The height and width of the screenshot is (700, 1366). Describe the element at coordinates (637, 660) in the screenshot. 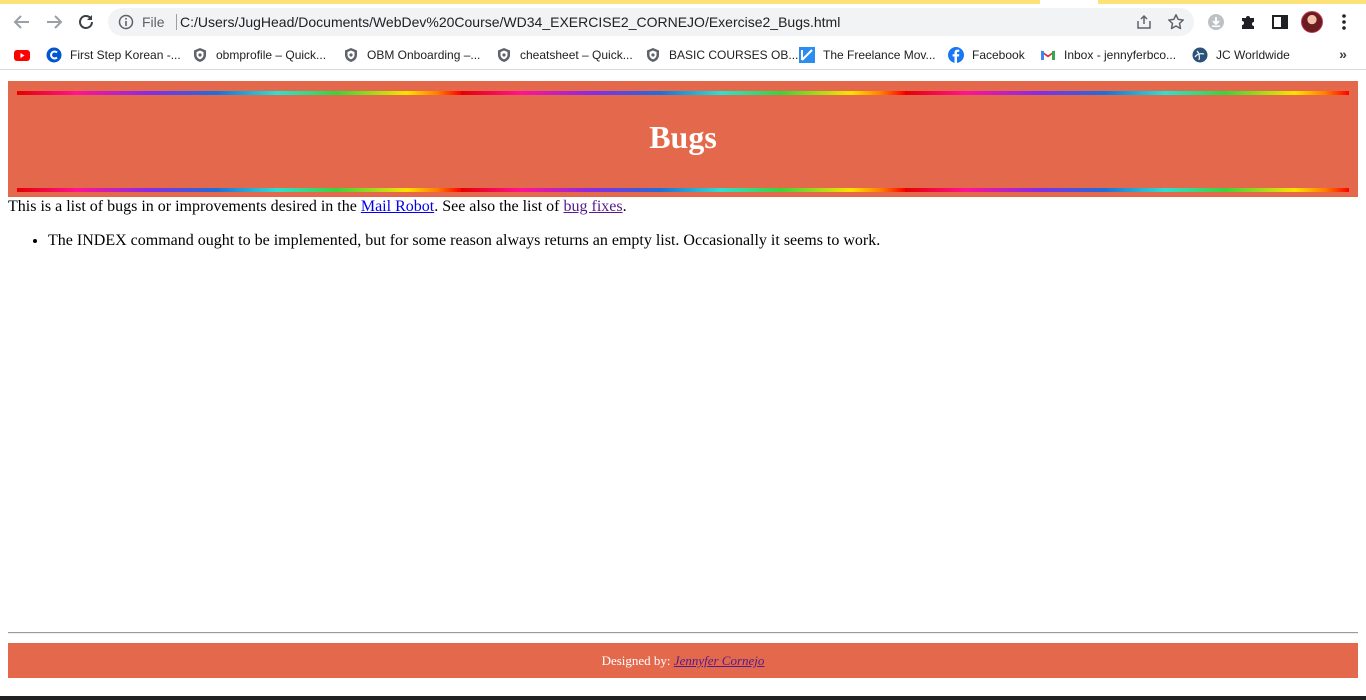

I see `footer-credit-label: Designed by:` at that location.